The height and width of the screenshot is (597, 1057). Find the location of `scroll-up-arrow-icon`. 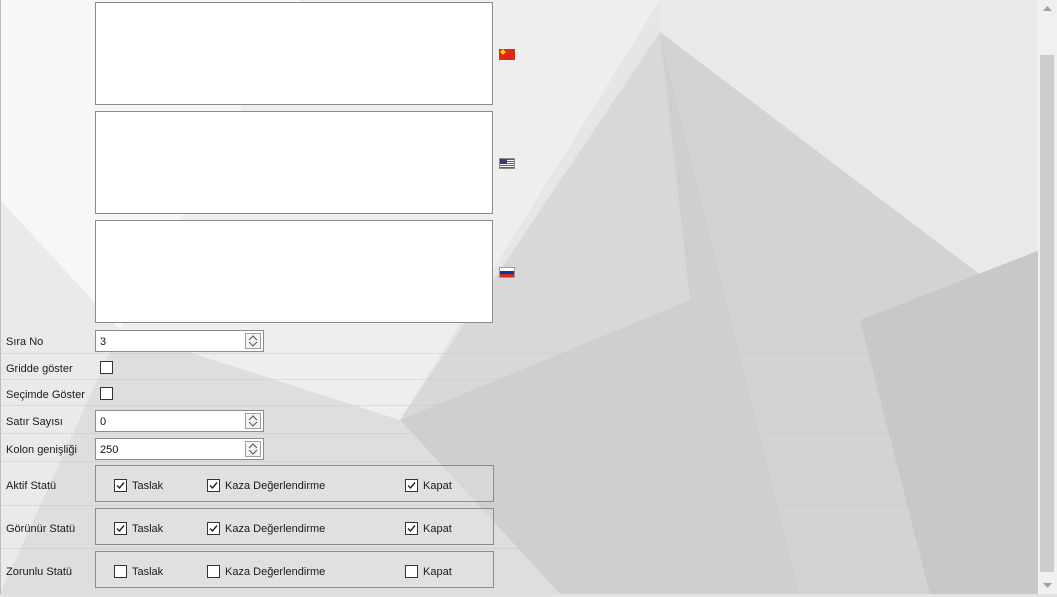

scroll-up-arrow-icon is located at coordinates (1047, 8).